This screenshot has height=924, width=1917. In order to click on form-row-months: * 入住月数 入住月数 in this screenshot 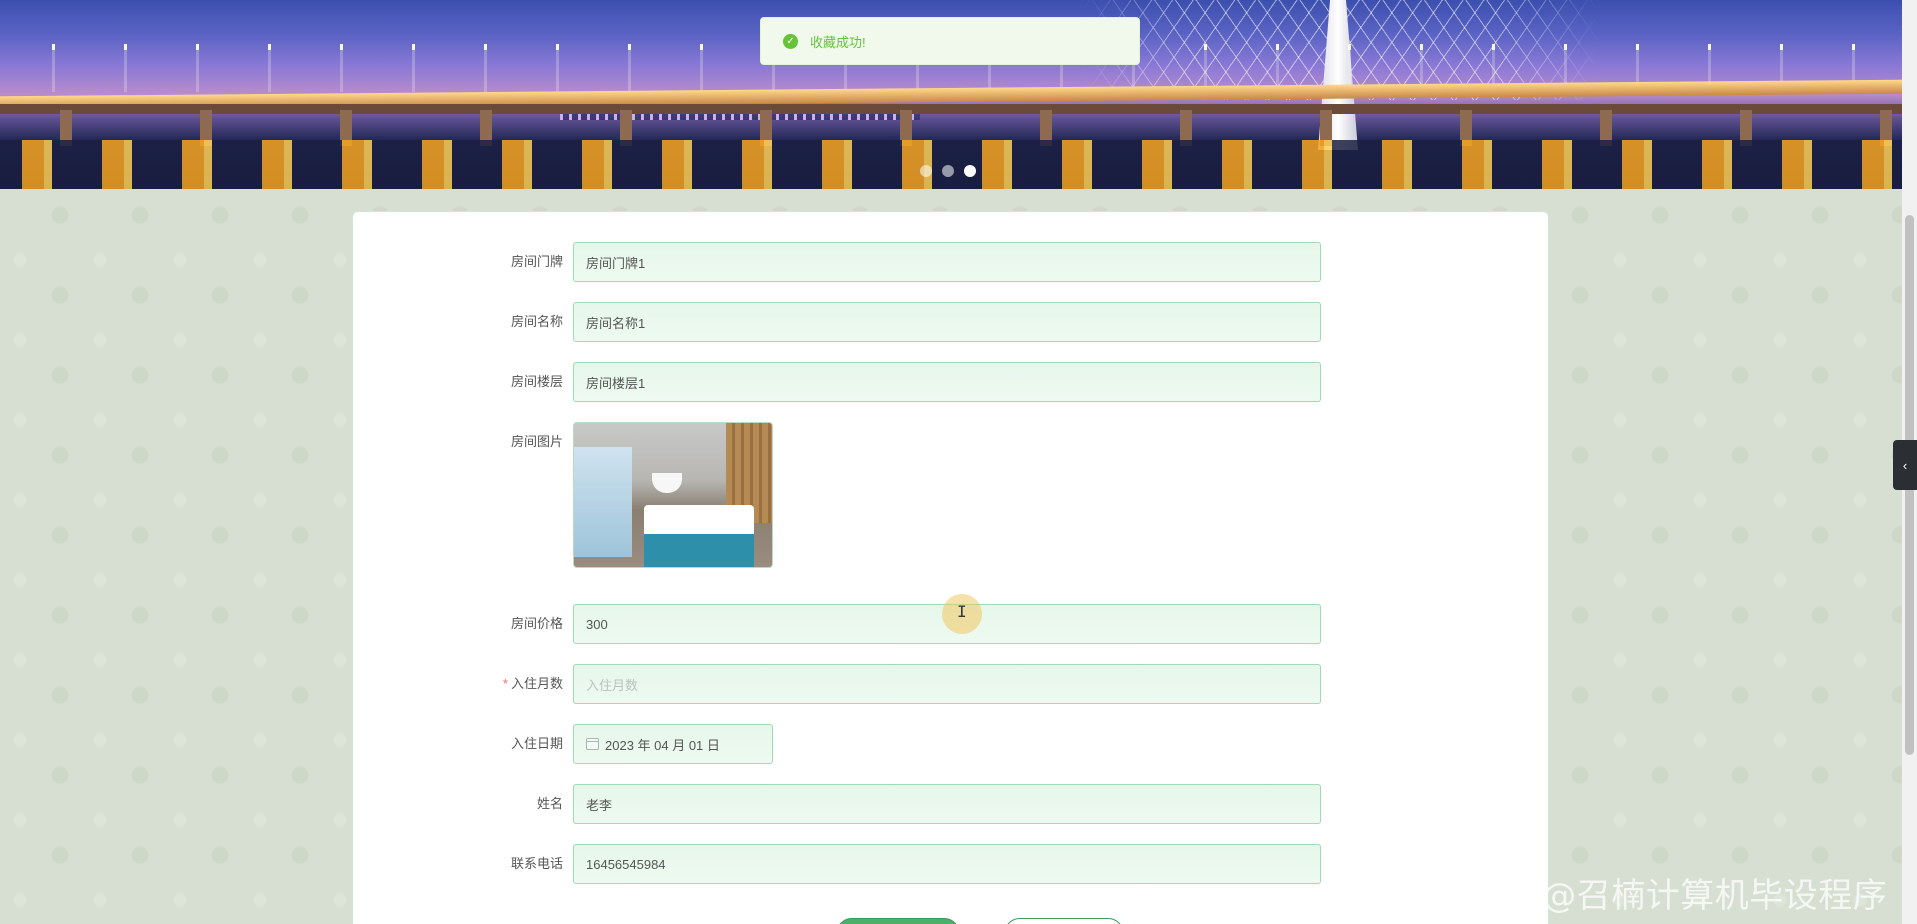, I will do `click(950, 684)`.